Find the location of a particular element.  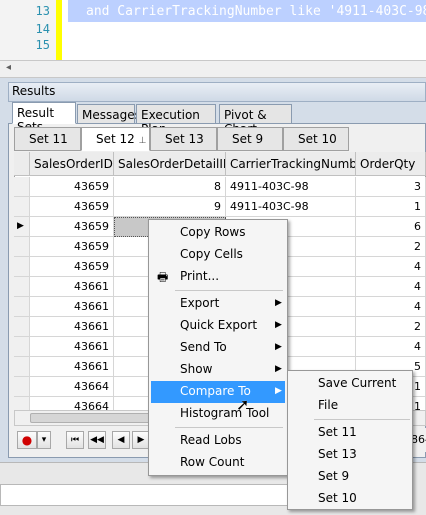

set-tab-12: Set 12 ⊥ is located at coordinates (115, 139).